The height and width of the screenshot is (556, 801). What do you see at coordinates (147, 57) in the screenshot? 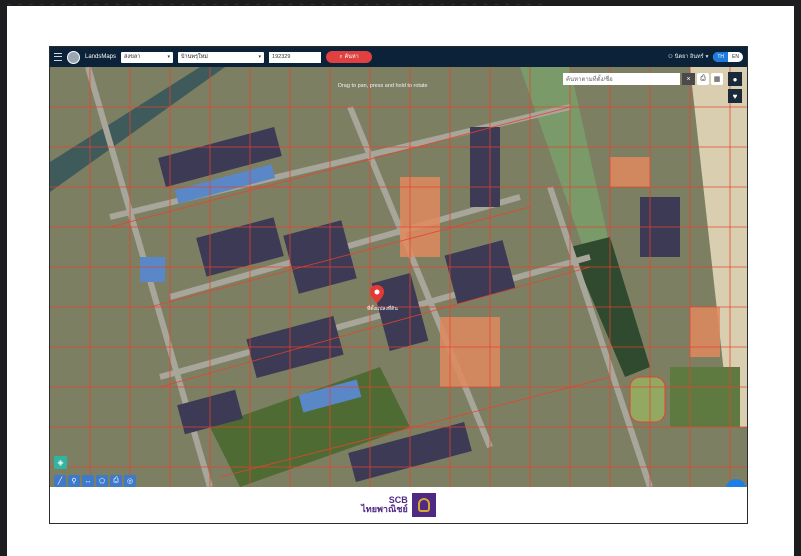
I see `province-select: สงขลา ▾` at bounding box center [147, 57].